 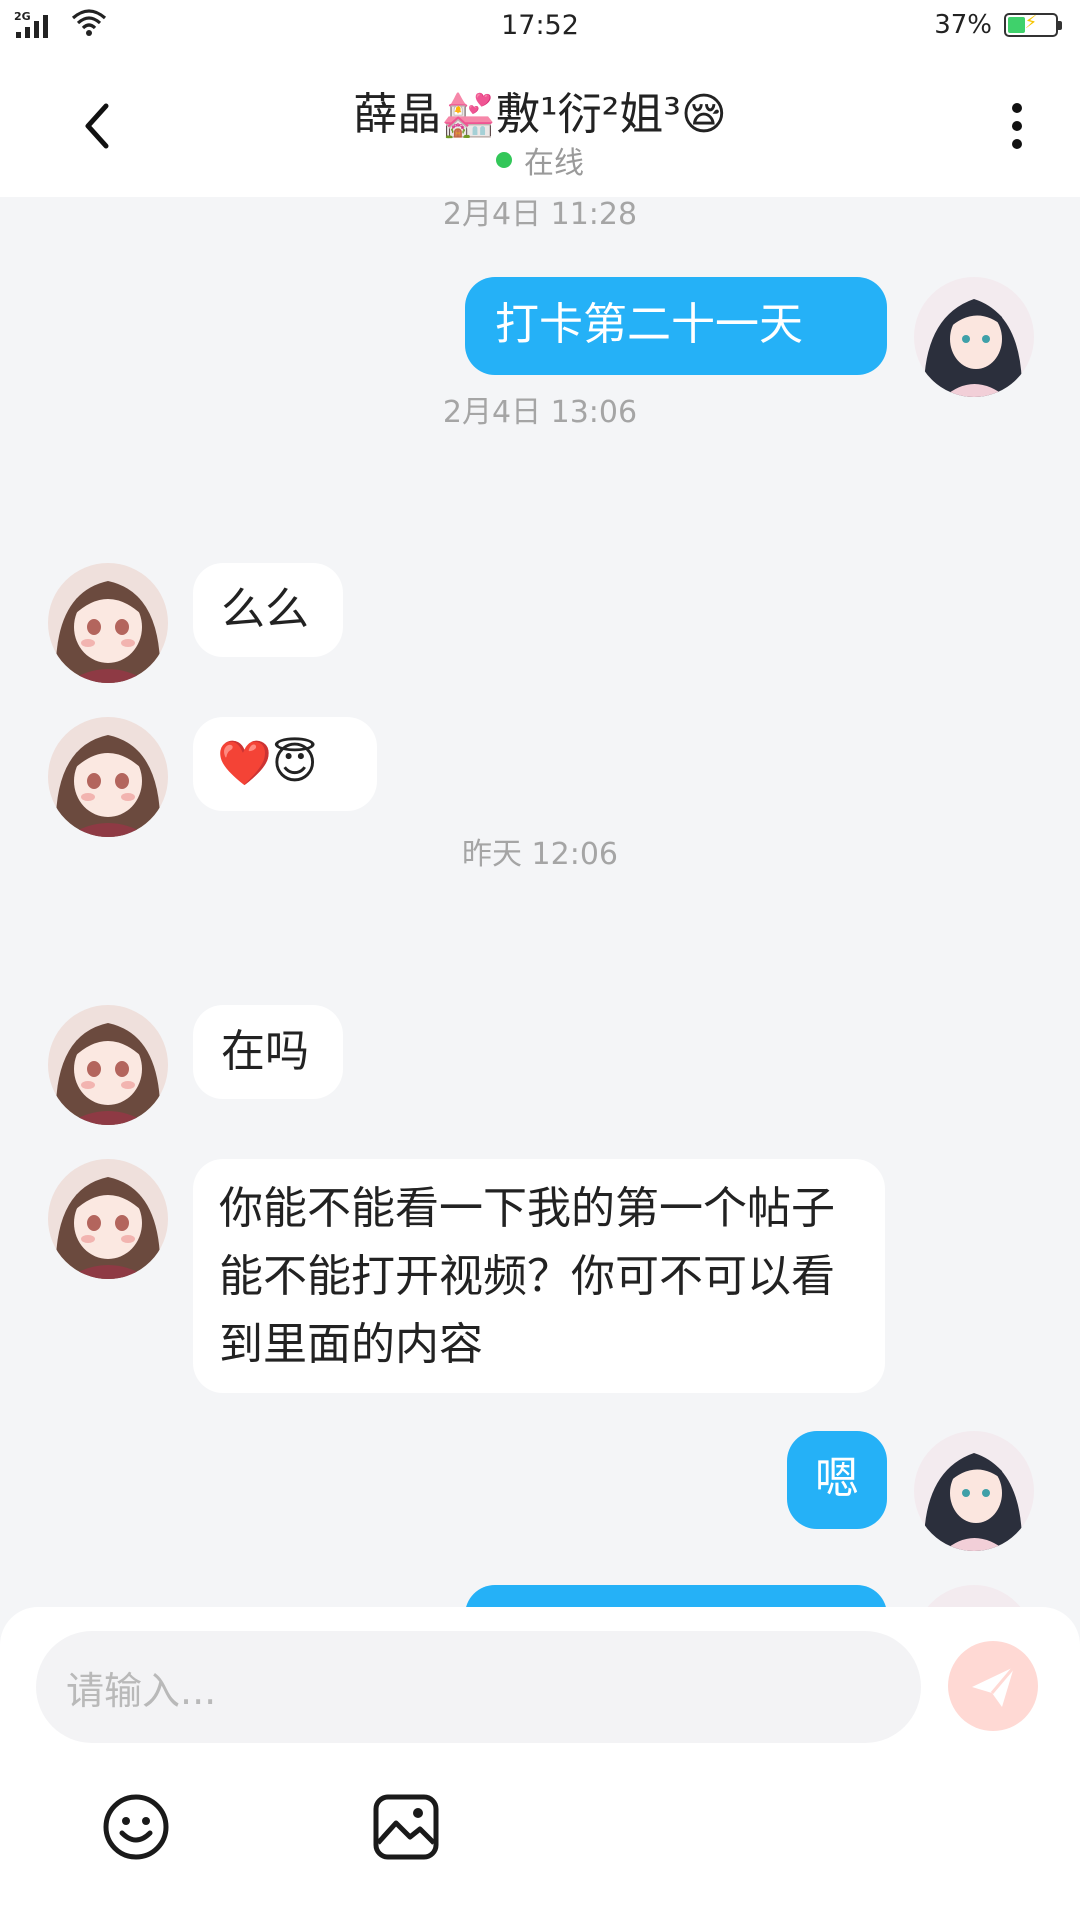 I want to click on timestamp: 2月4日 13:06, so click(x=540, y=412).